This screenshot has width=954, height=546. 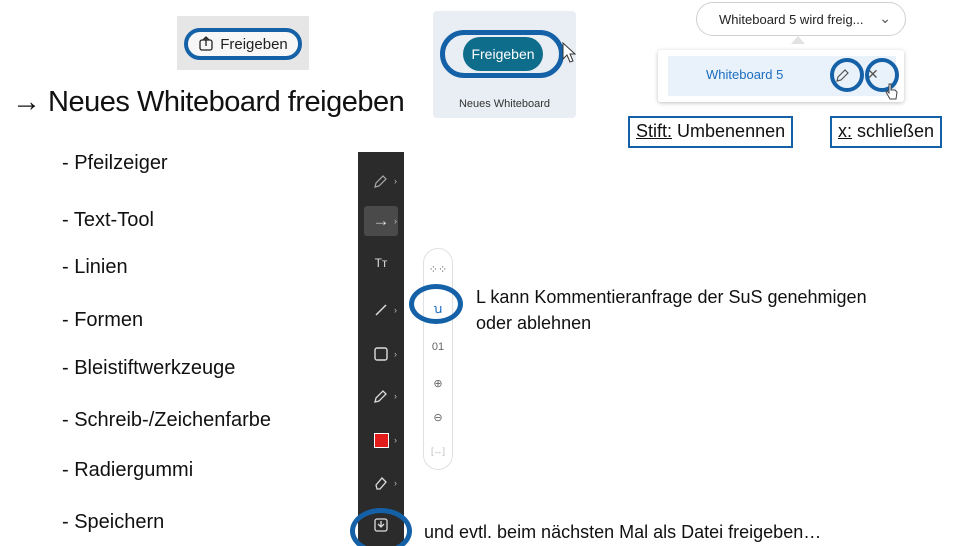 I want to click on pencil-arrow-tool: ›, so click(x=381, y=181).